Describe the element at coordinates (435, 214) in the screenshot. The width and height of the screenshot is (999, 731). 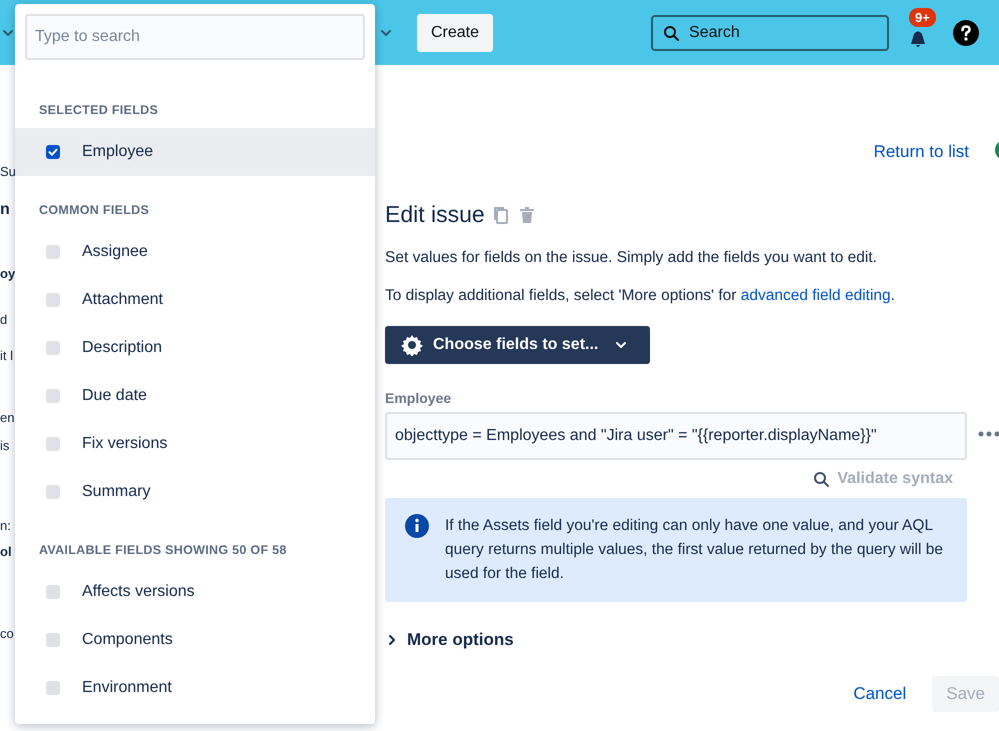
I see `section-title: Edit issue` at that location.